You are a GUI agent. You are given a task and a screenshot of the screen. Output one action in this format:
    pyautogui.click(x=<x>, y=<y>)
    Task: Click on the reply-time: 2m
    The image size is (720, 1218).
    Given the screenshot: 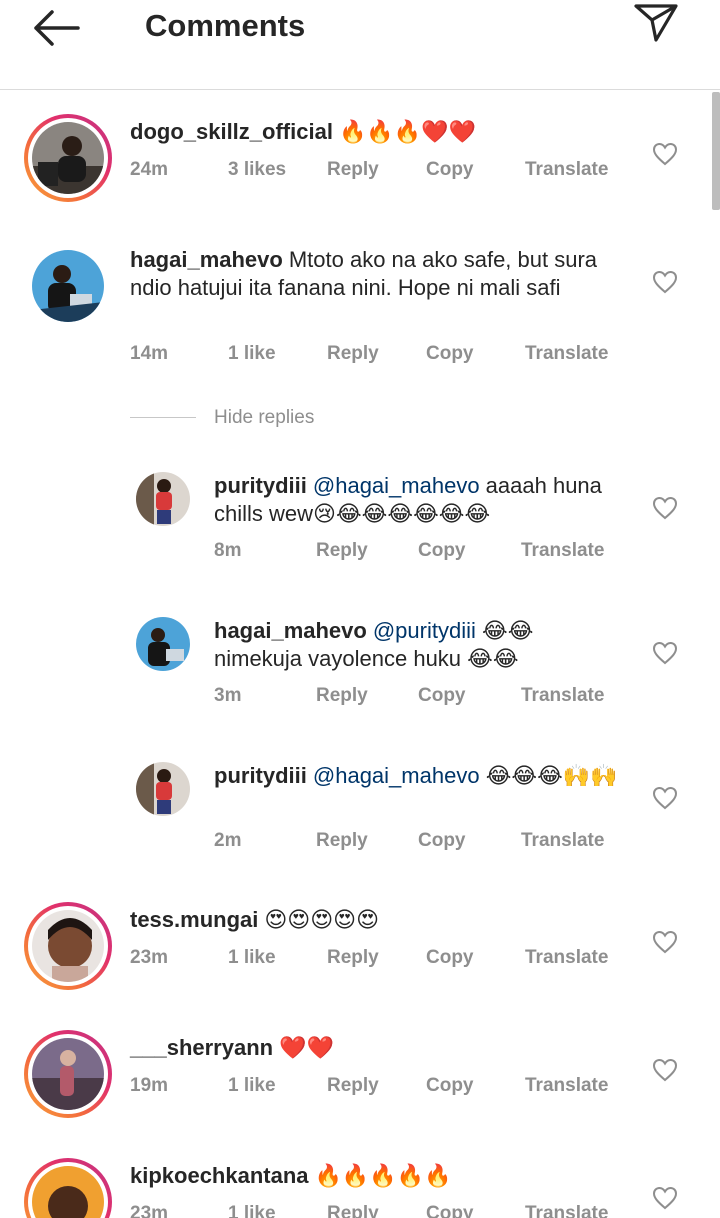 What is the action you would take?
    pyautogui.click(x=228, y=840)
    